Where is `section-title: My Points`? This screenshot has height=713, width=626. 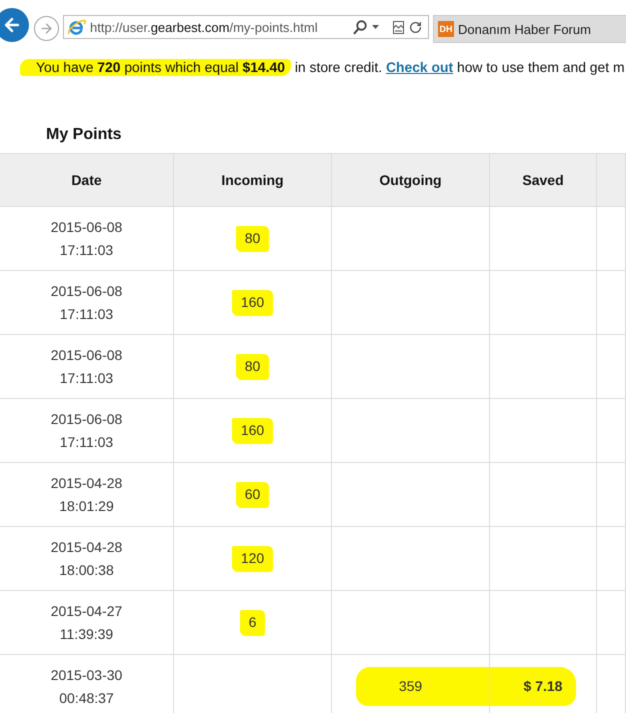 section-title: My Points is located at coordinates (84, 135).